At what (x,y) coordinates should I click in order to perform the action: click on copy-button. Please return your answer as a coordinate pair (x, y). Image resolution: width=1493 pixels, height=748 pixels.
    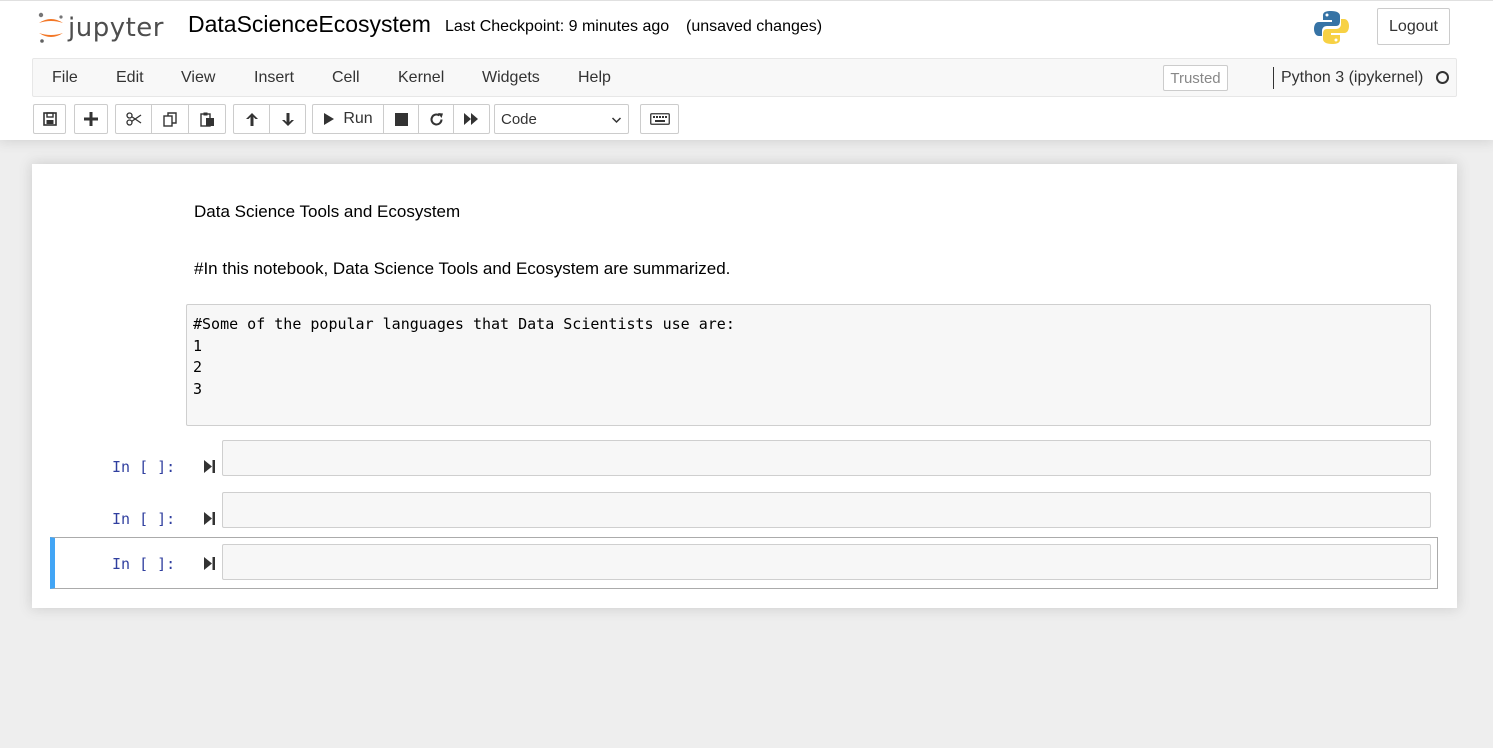
    Looking at the image, I should click on (170, 119).